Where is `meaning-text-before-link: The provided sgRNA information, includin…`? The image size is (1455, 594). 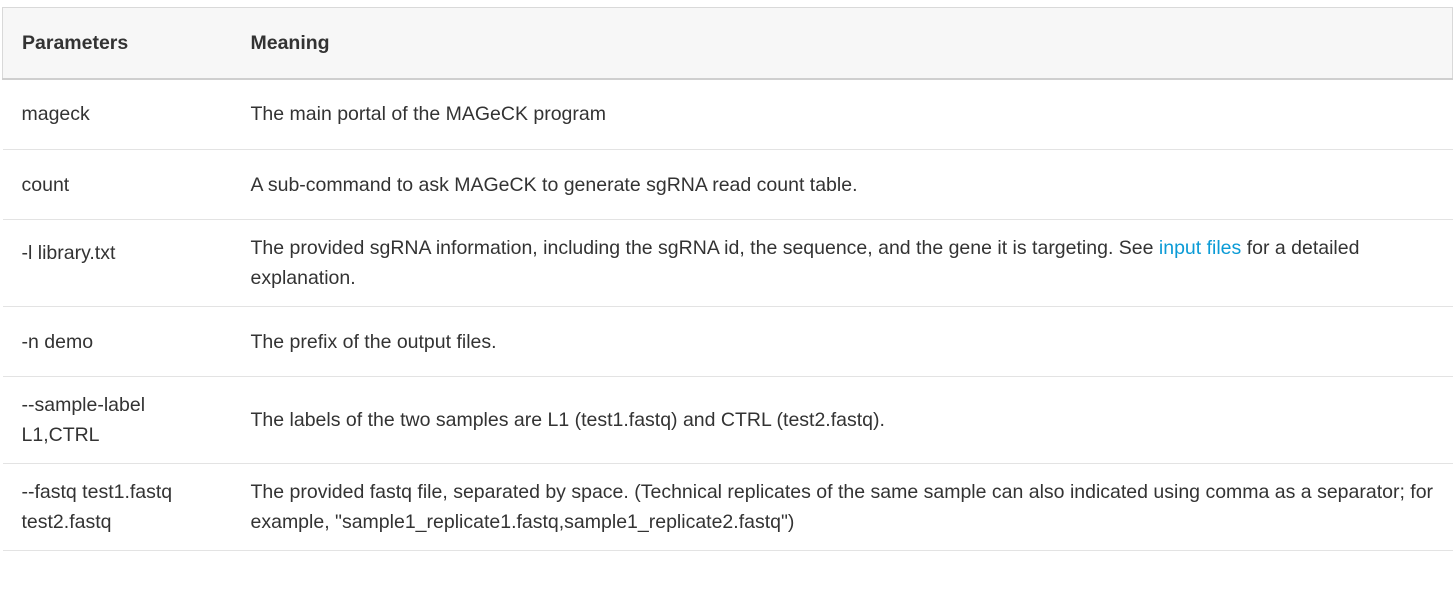 meaning-text-before-link: The provided sgRNA information, includin… is located at coordinates (704, 248).